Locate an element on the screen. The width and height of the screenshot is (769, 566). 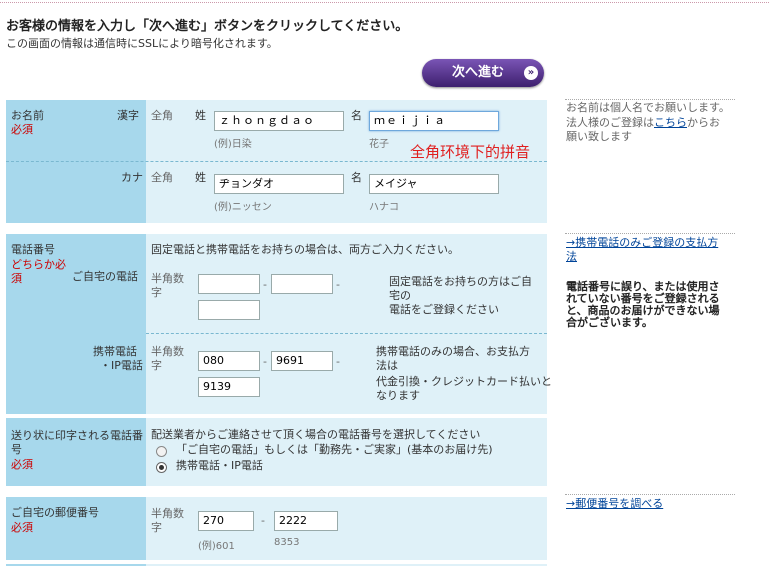
label-phone-label-1: 送り状に印字される電話番 is located at coordinates (77, 435).